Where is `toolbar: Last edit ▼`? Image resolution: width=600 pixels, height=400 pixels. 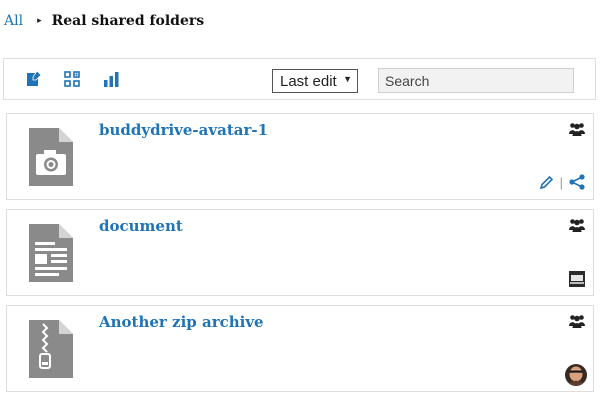
toolbar: Last edit ▼ is located at coordinates (299, 79).